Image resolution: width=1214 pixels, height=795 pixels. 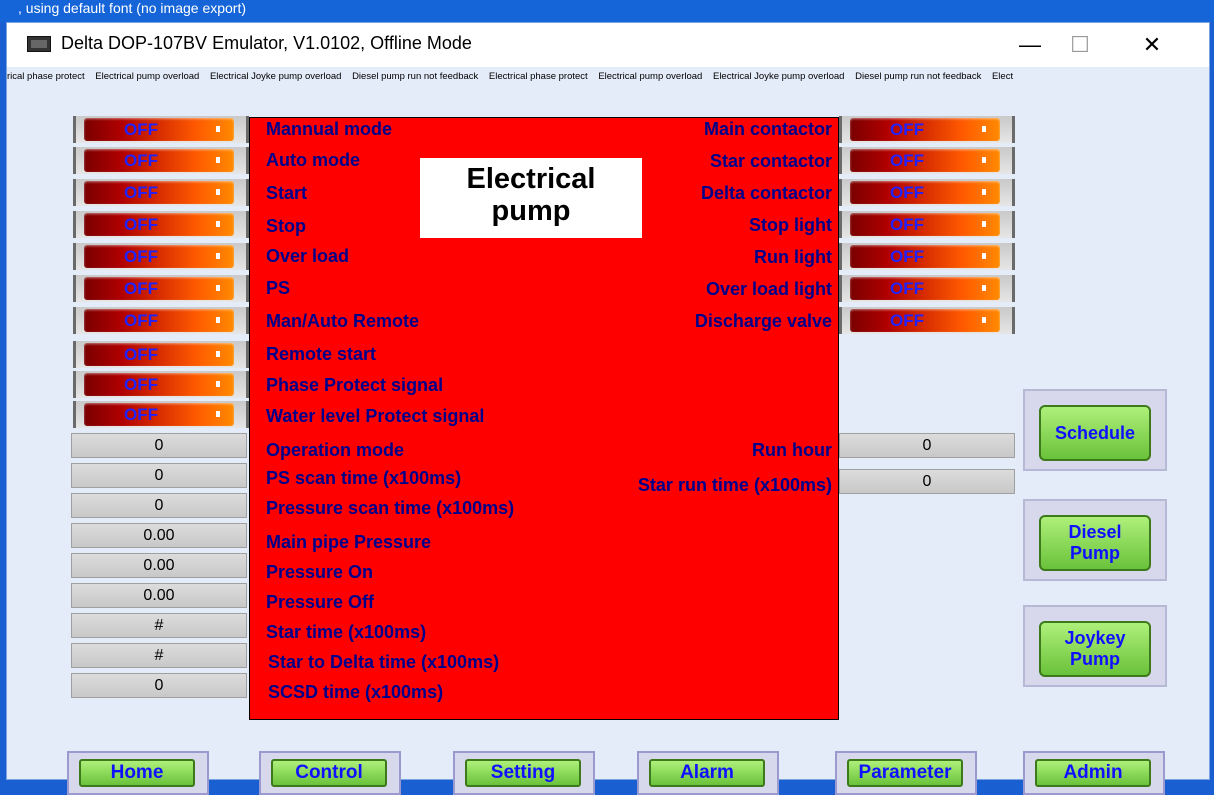 What do you see at coordinates (355, 385) in the screenshot?
I see `label-phase-protect: Phase Protect signal` at bounding box center [355, 385].